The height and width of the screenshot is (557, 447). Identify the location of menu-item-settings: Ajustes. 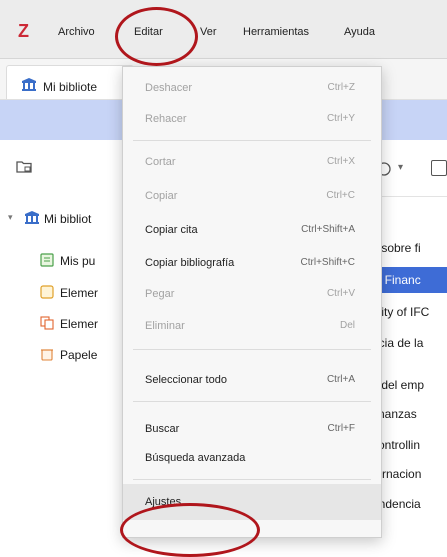
(252, 502).